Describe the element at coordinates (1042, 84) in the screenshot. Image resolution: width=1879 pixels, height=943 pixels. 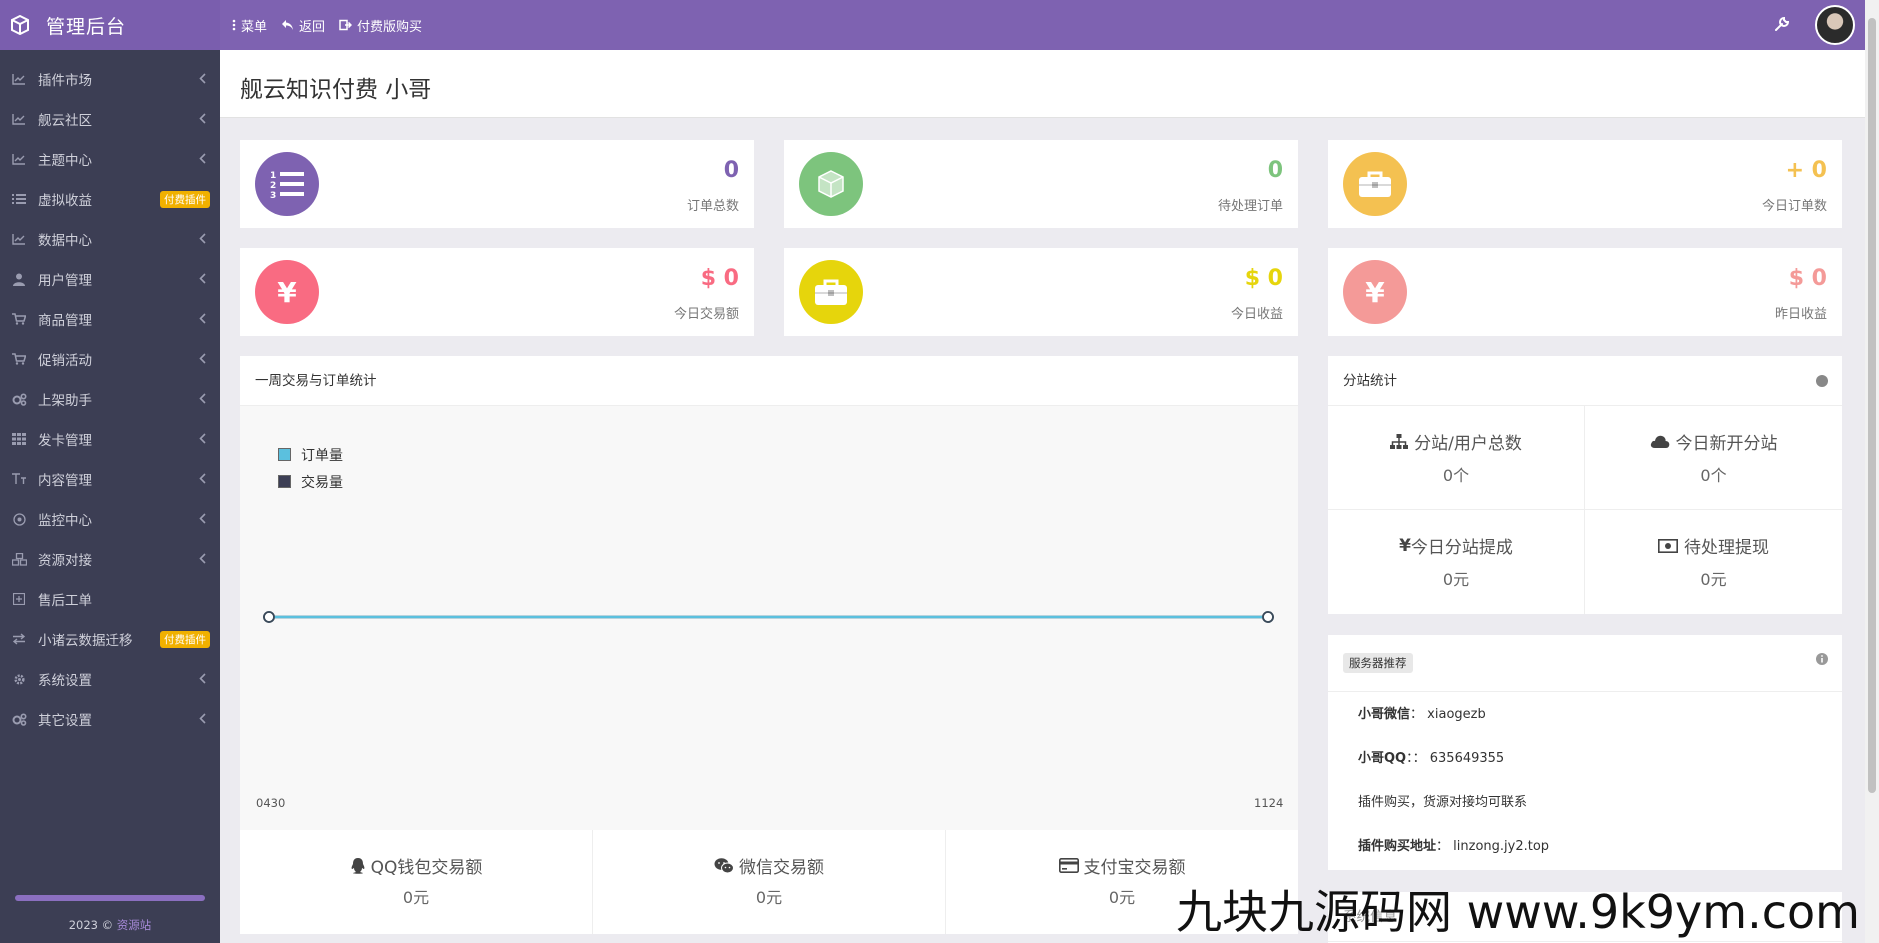
I see `page-header: 舰云知识付费 小哥` at that location.